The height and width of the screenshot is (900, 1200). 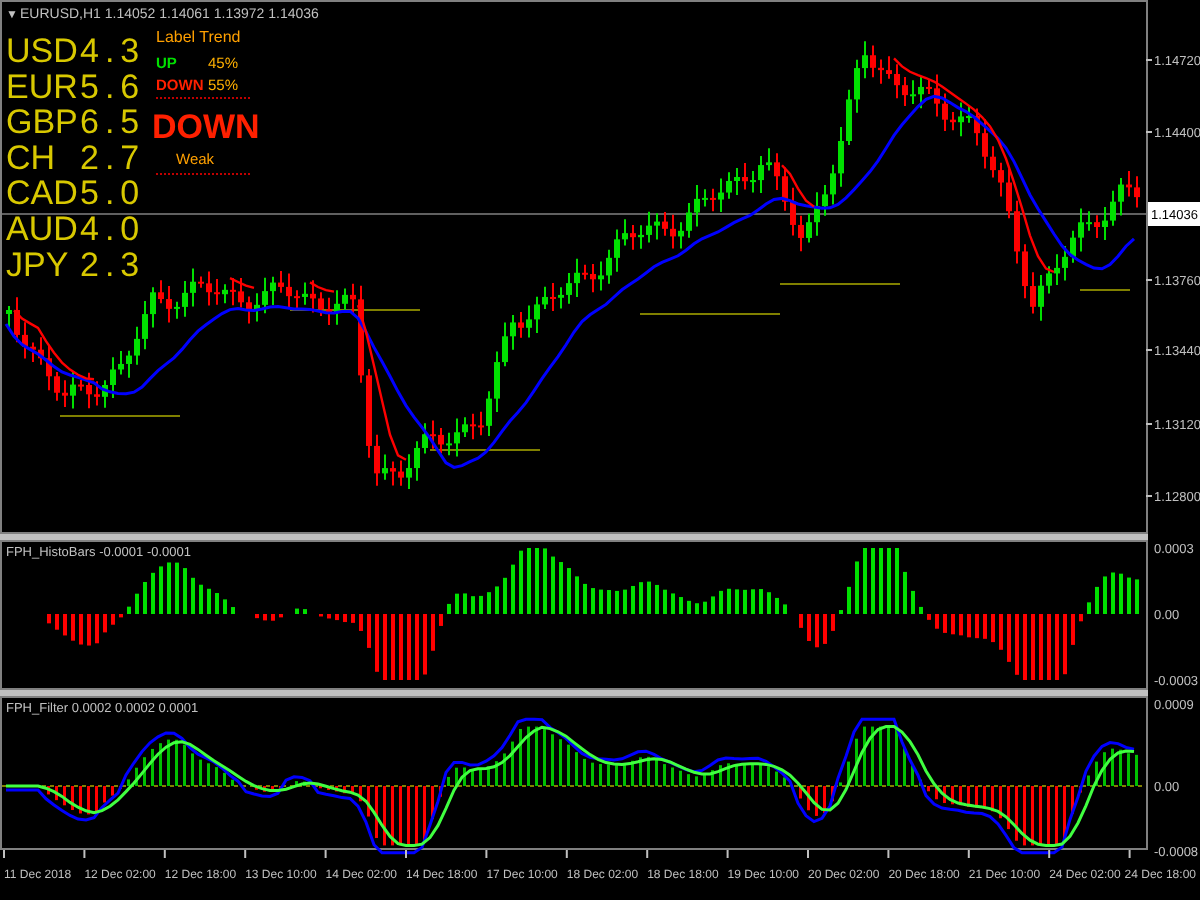 I want to click on strength-value: 4.0, so click(x=113, y=229).